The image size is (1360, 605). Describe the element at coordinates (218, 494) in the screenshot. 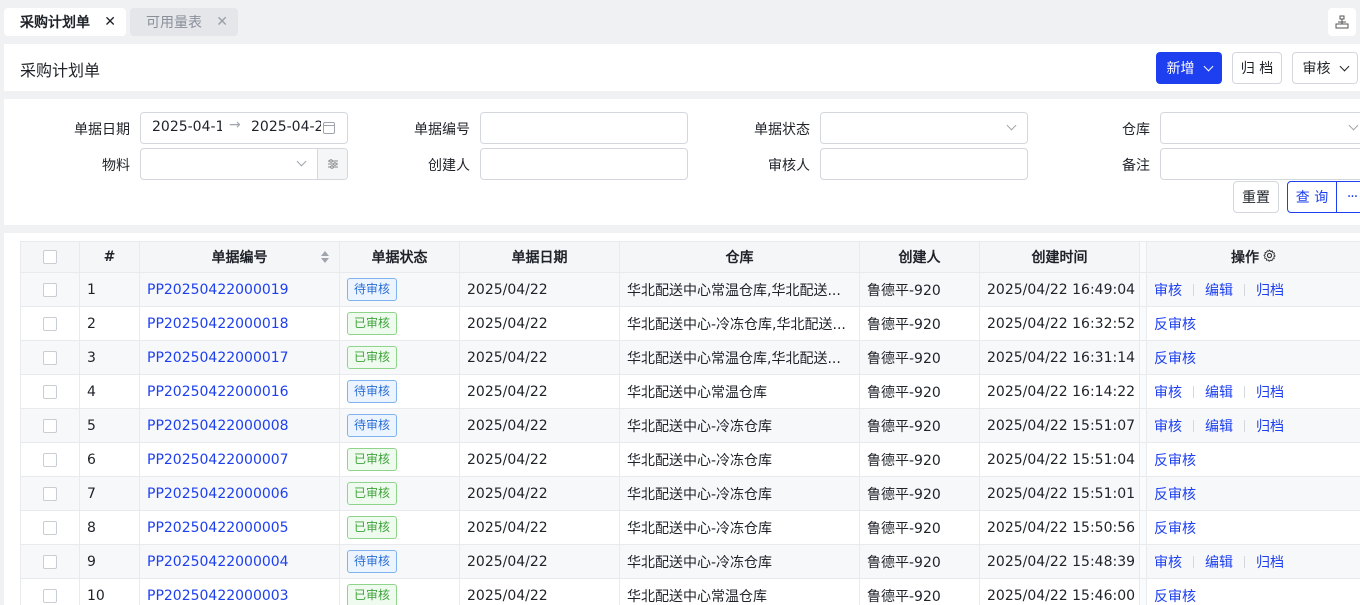

I see `doc-no-link: PP20250422000006` at that location.